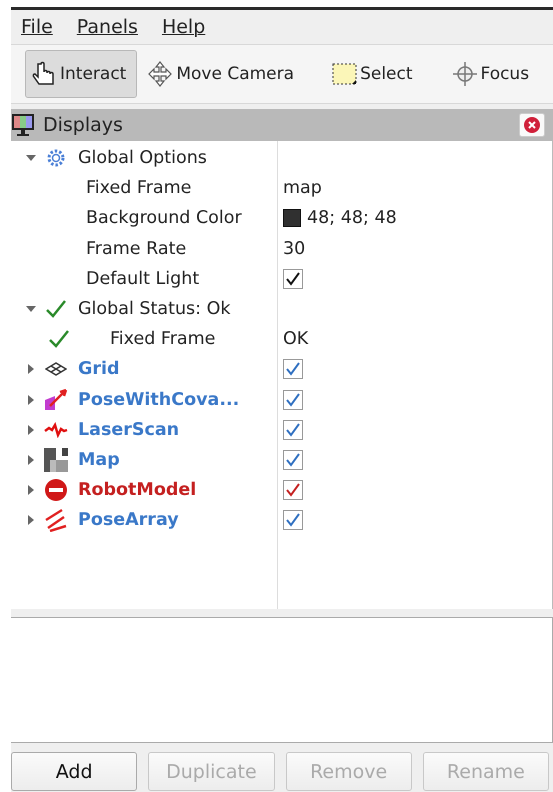 The height and width of the screenshot is (792, 553). Describe the element at coordinates (493, 74) in the screenshot. I see `tool-button: Focus` at that location.